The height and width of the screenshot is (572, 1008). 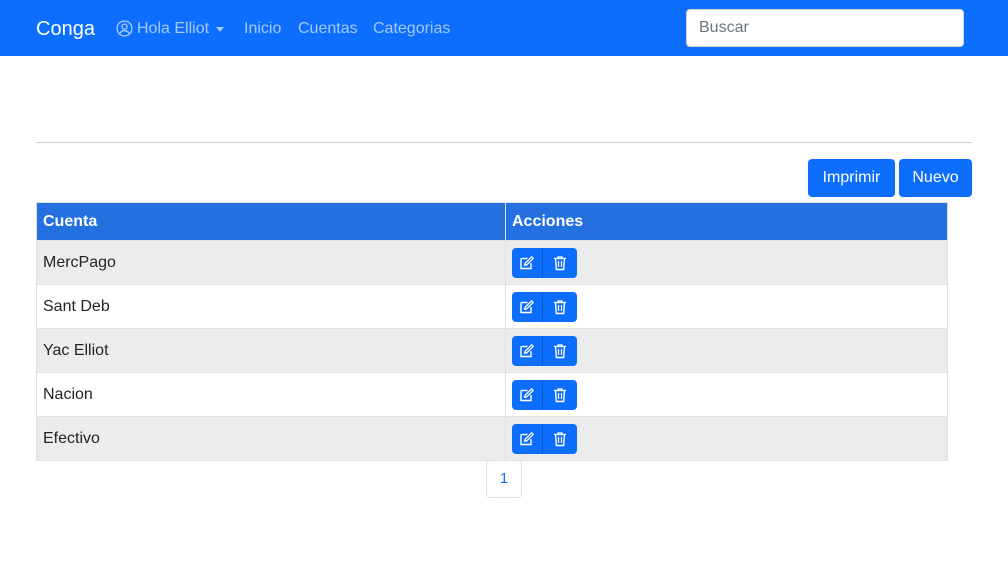 I want to click on user-menu-label: Hola Elliot, so click(x=173, y=28).